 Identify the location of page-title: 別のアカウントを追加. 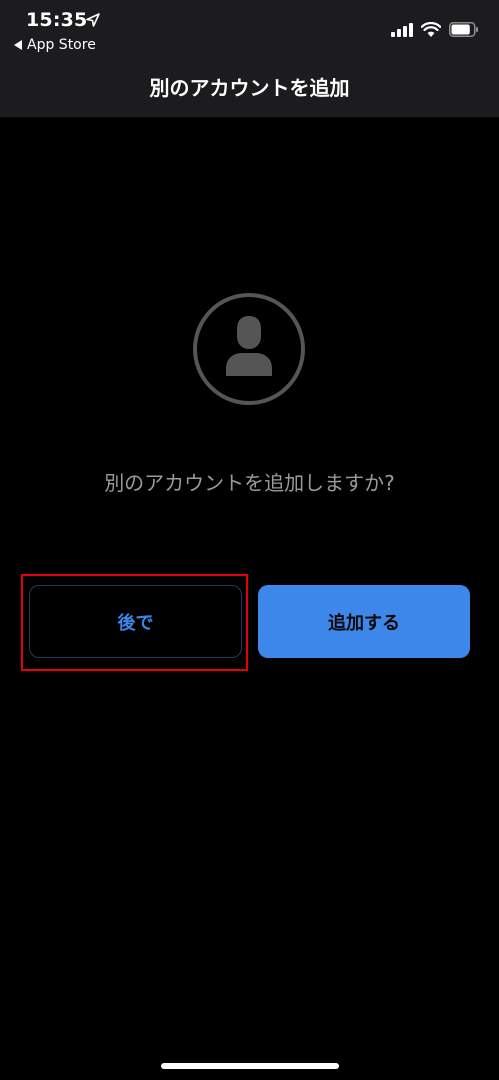
(249, 88).